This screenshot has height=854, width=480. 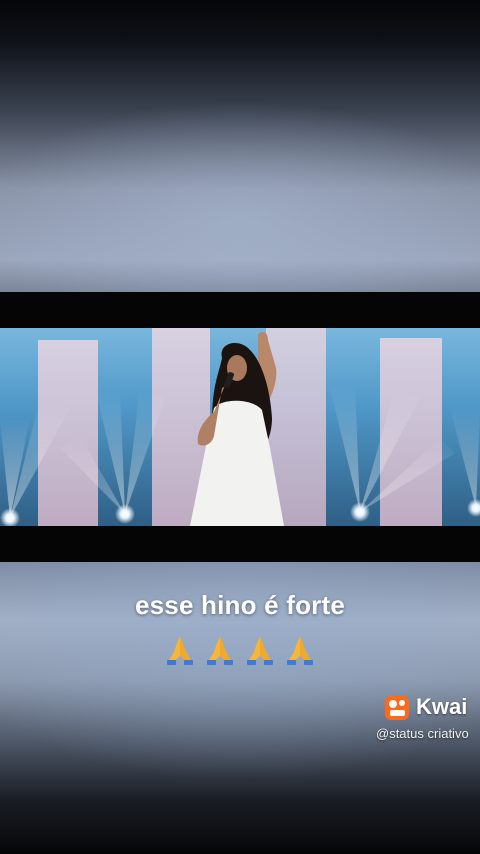 What do you see at coordinates (240, 650) in the screenshot?
I see `emoji-row` at bounding box center [240, 650].